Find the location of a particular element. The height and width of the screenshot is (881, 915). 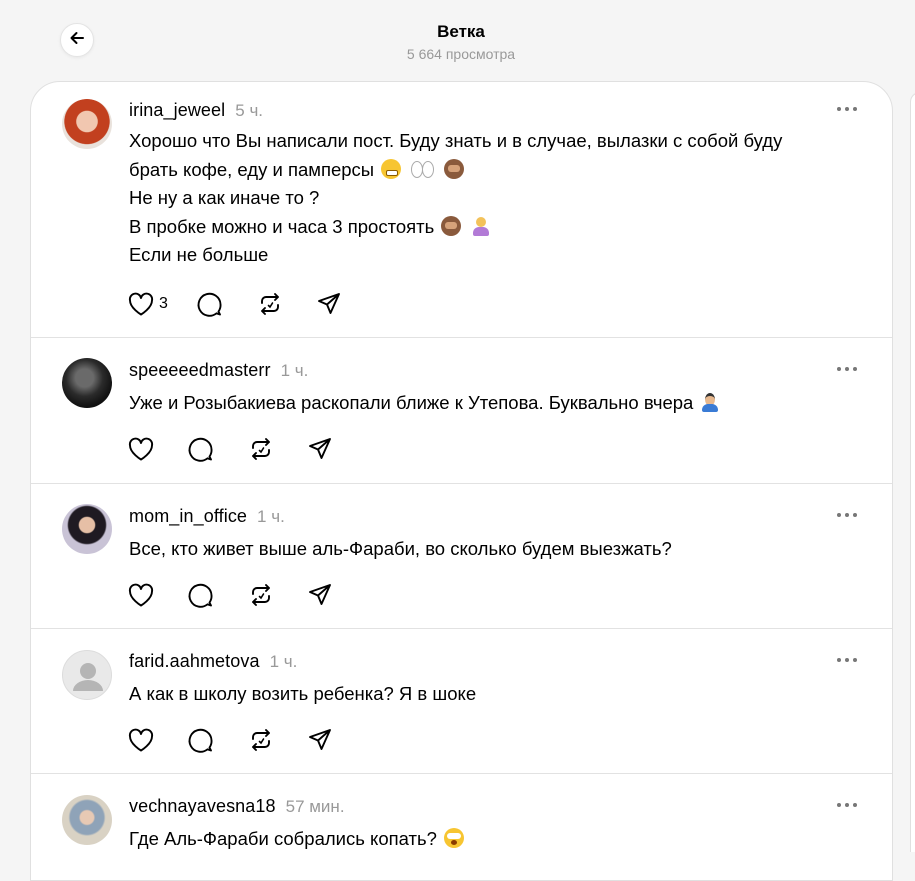

flushed-face-emoji-icon is located at coordinates (454, 838).